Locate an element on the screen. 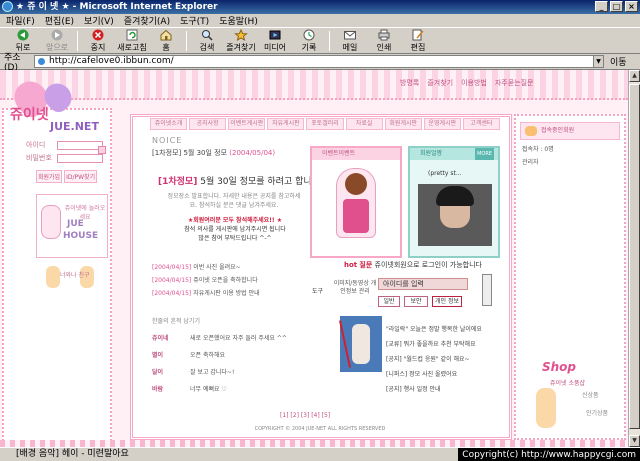 This screenshot has width=640, height=461. print-button: 인쇄 is located at coordinates (384, 41).